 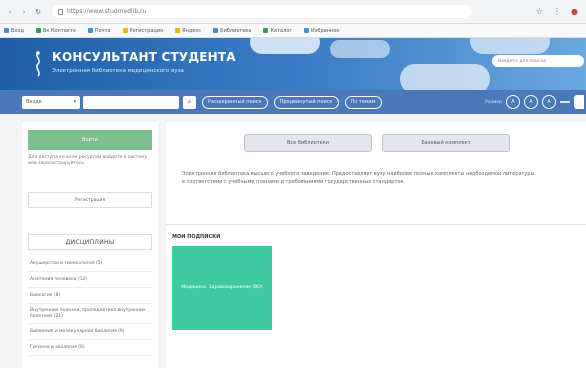 What do you see at coordinates (99, 31) in the screenshot?
I see `bookmark-item: Почта` at bounding box center [99, 31].